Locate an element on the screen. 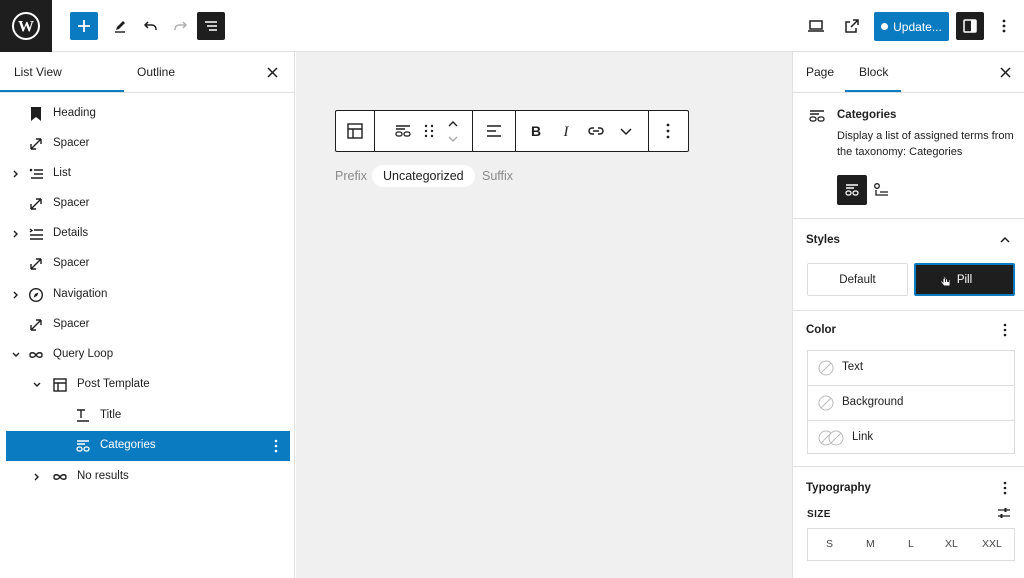 This screenshot has height=578, width=1024. tab-outline: Outline is located at coordinates (156, 72).